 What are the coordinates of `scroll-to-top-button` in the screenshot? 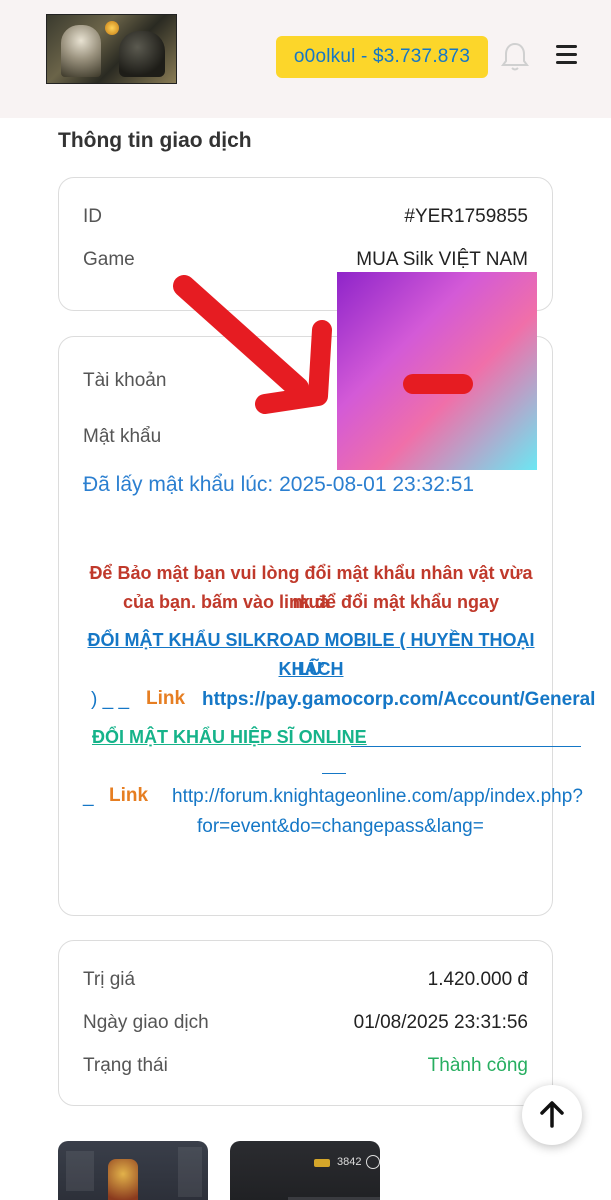 It's located at (552, 1115).